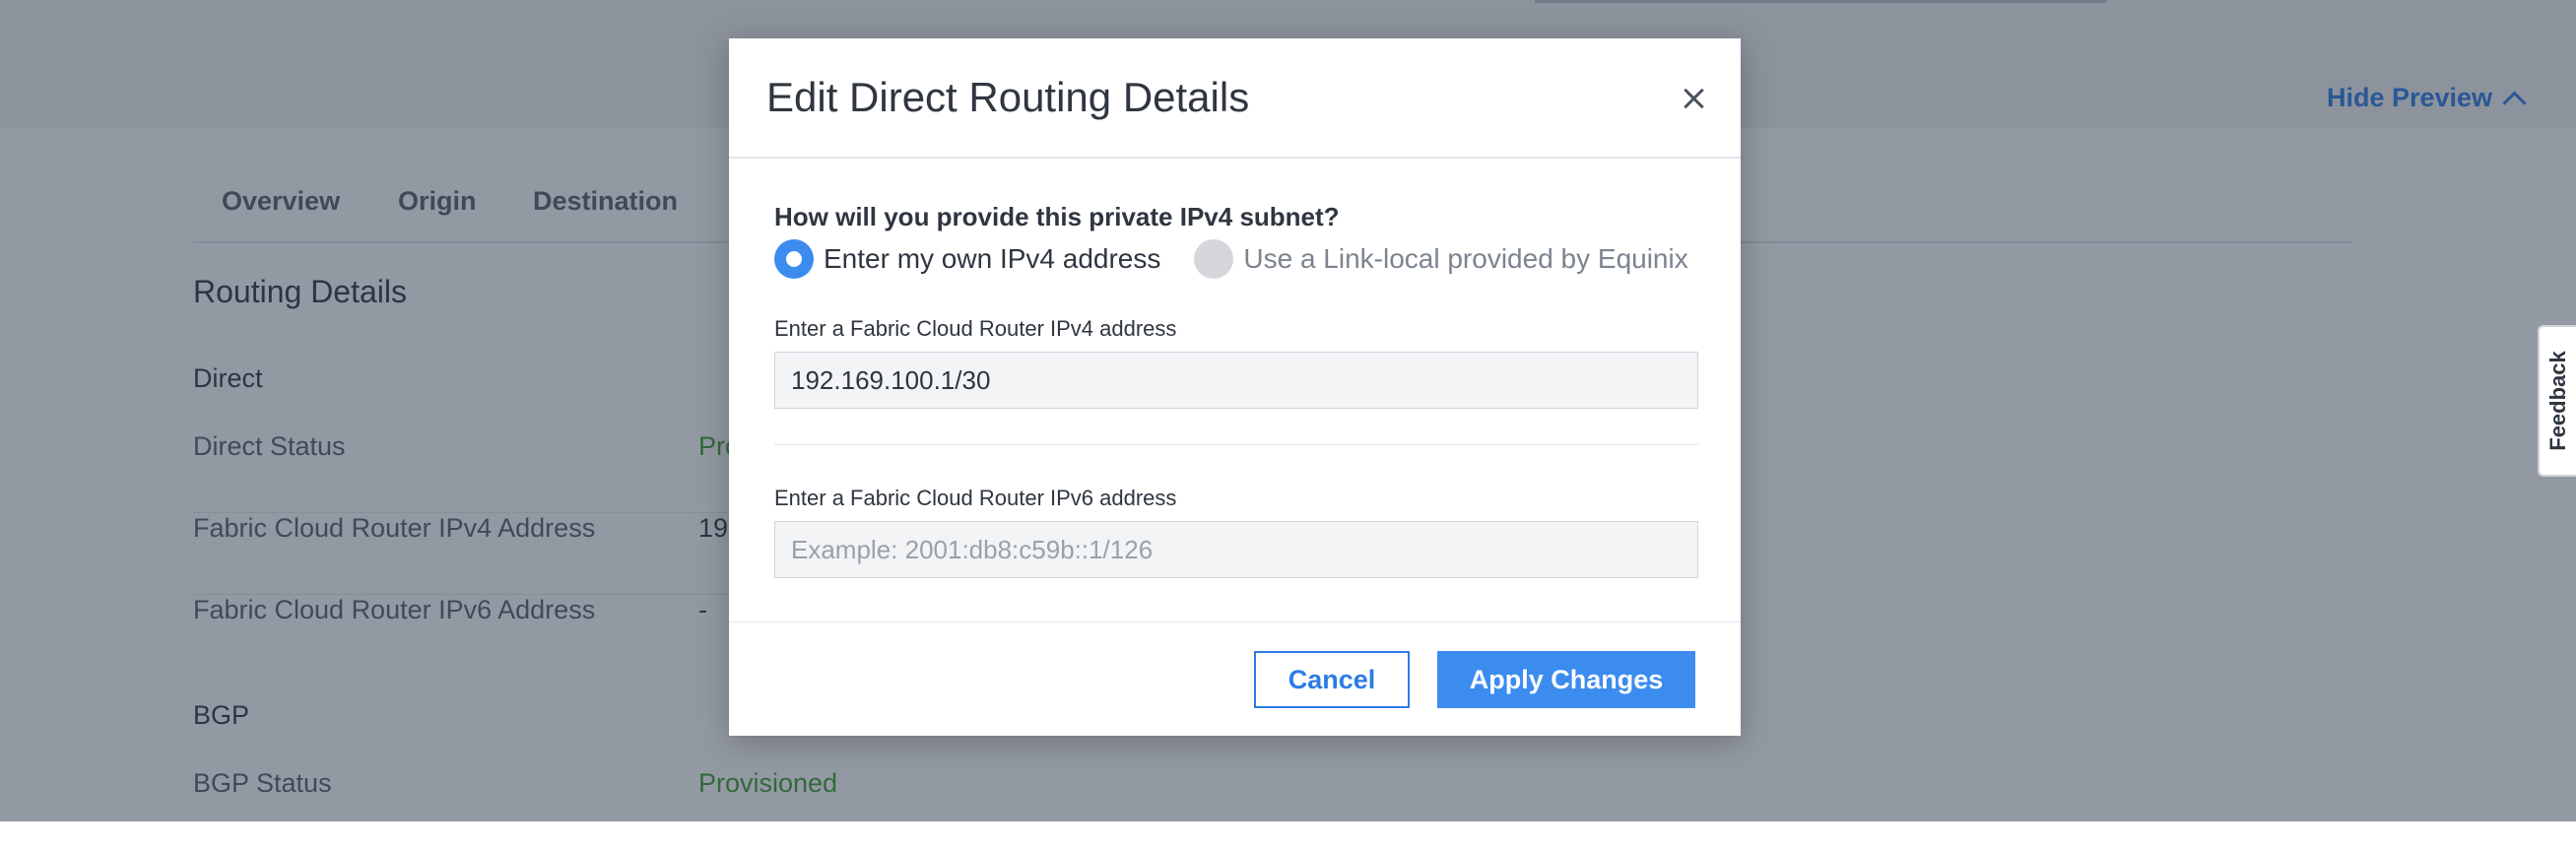 This screenshot has width=2576, height=849. I want to click on link-local-radio, so click(1214, 259).